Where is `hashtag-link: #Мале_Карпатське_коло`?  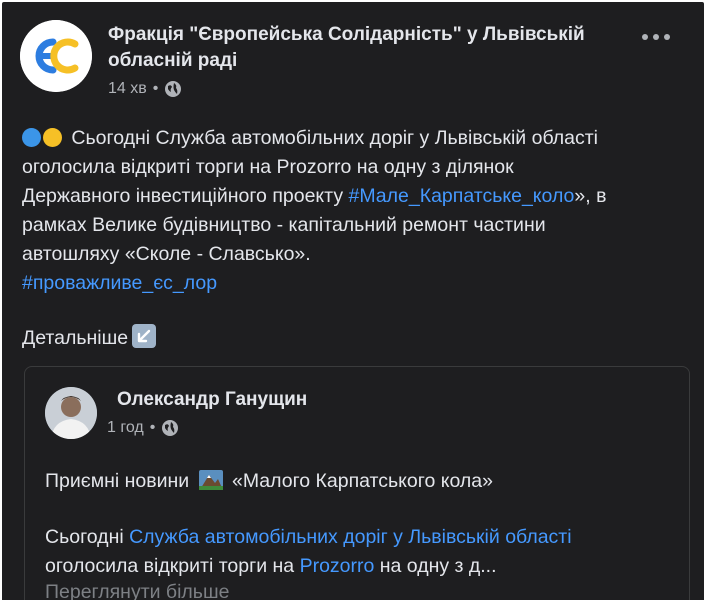
hashtag-link: #Мале_Карпатське_коло is located at coordinates (461, 196).